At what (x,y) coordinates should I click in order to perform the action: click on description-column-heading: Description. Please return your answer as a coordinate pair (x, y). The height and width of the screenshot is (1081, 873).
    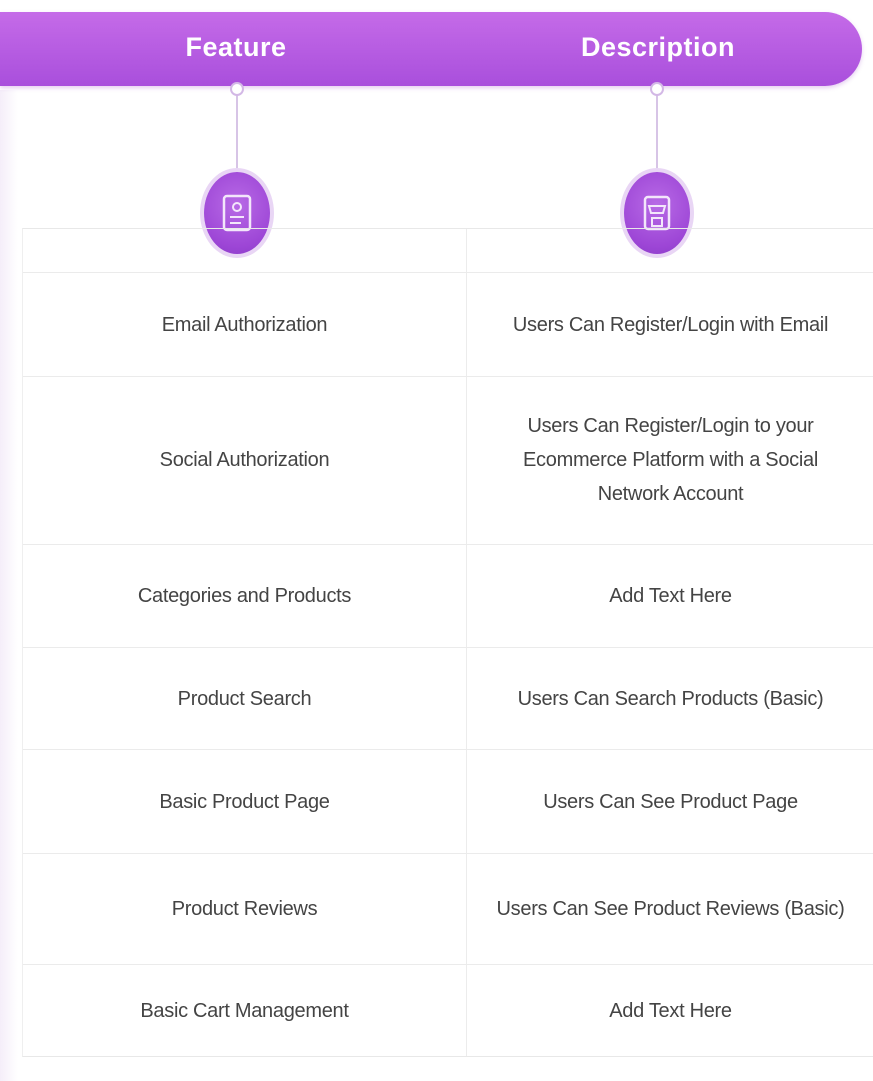
    Looking at the image, I should click on (658, 47).